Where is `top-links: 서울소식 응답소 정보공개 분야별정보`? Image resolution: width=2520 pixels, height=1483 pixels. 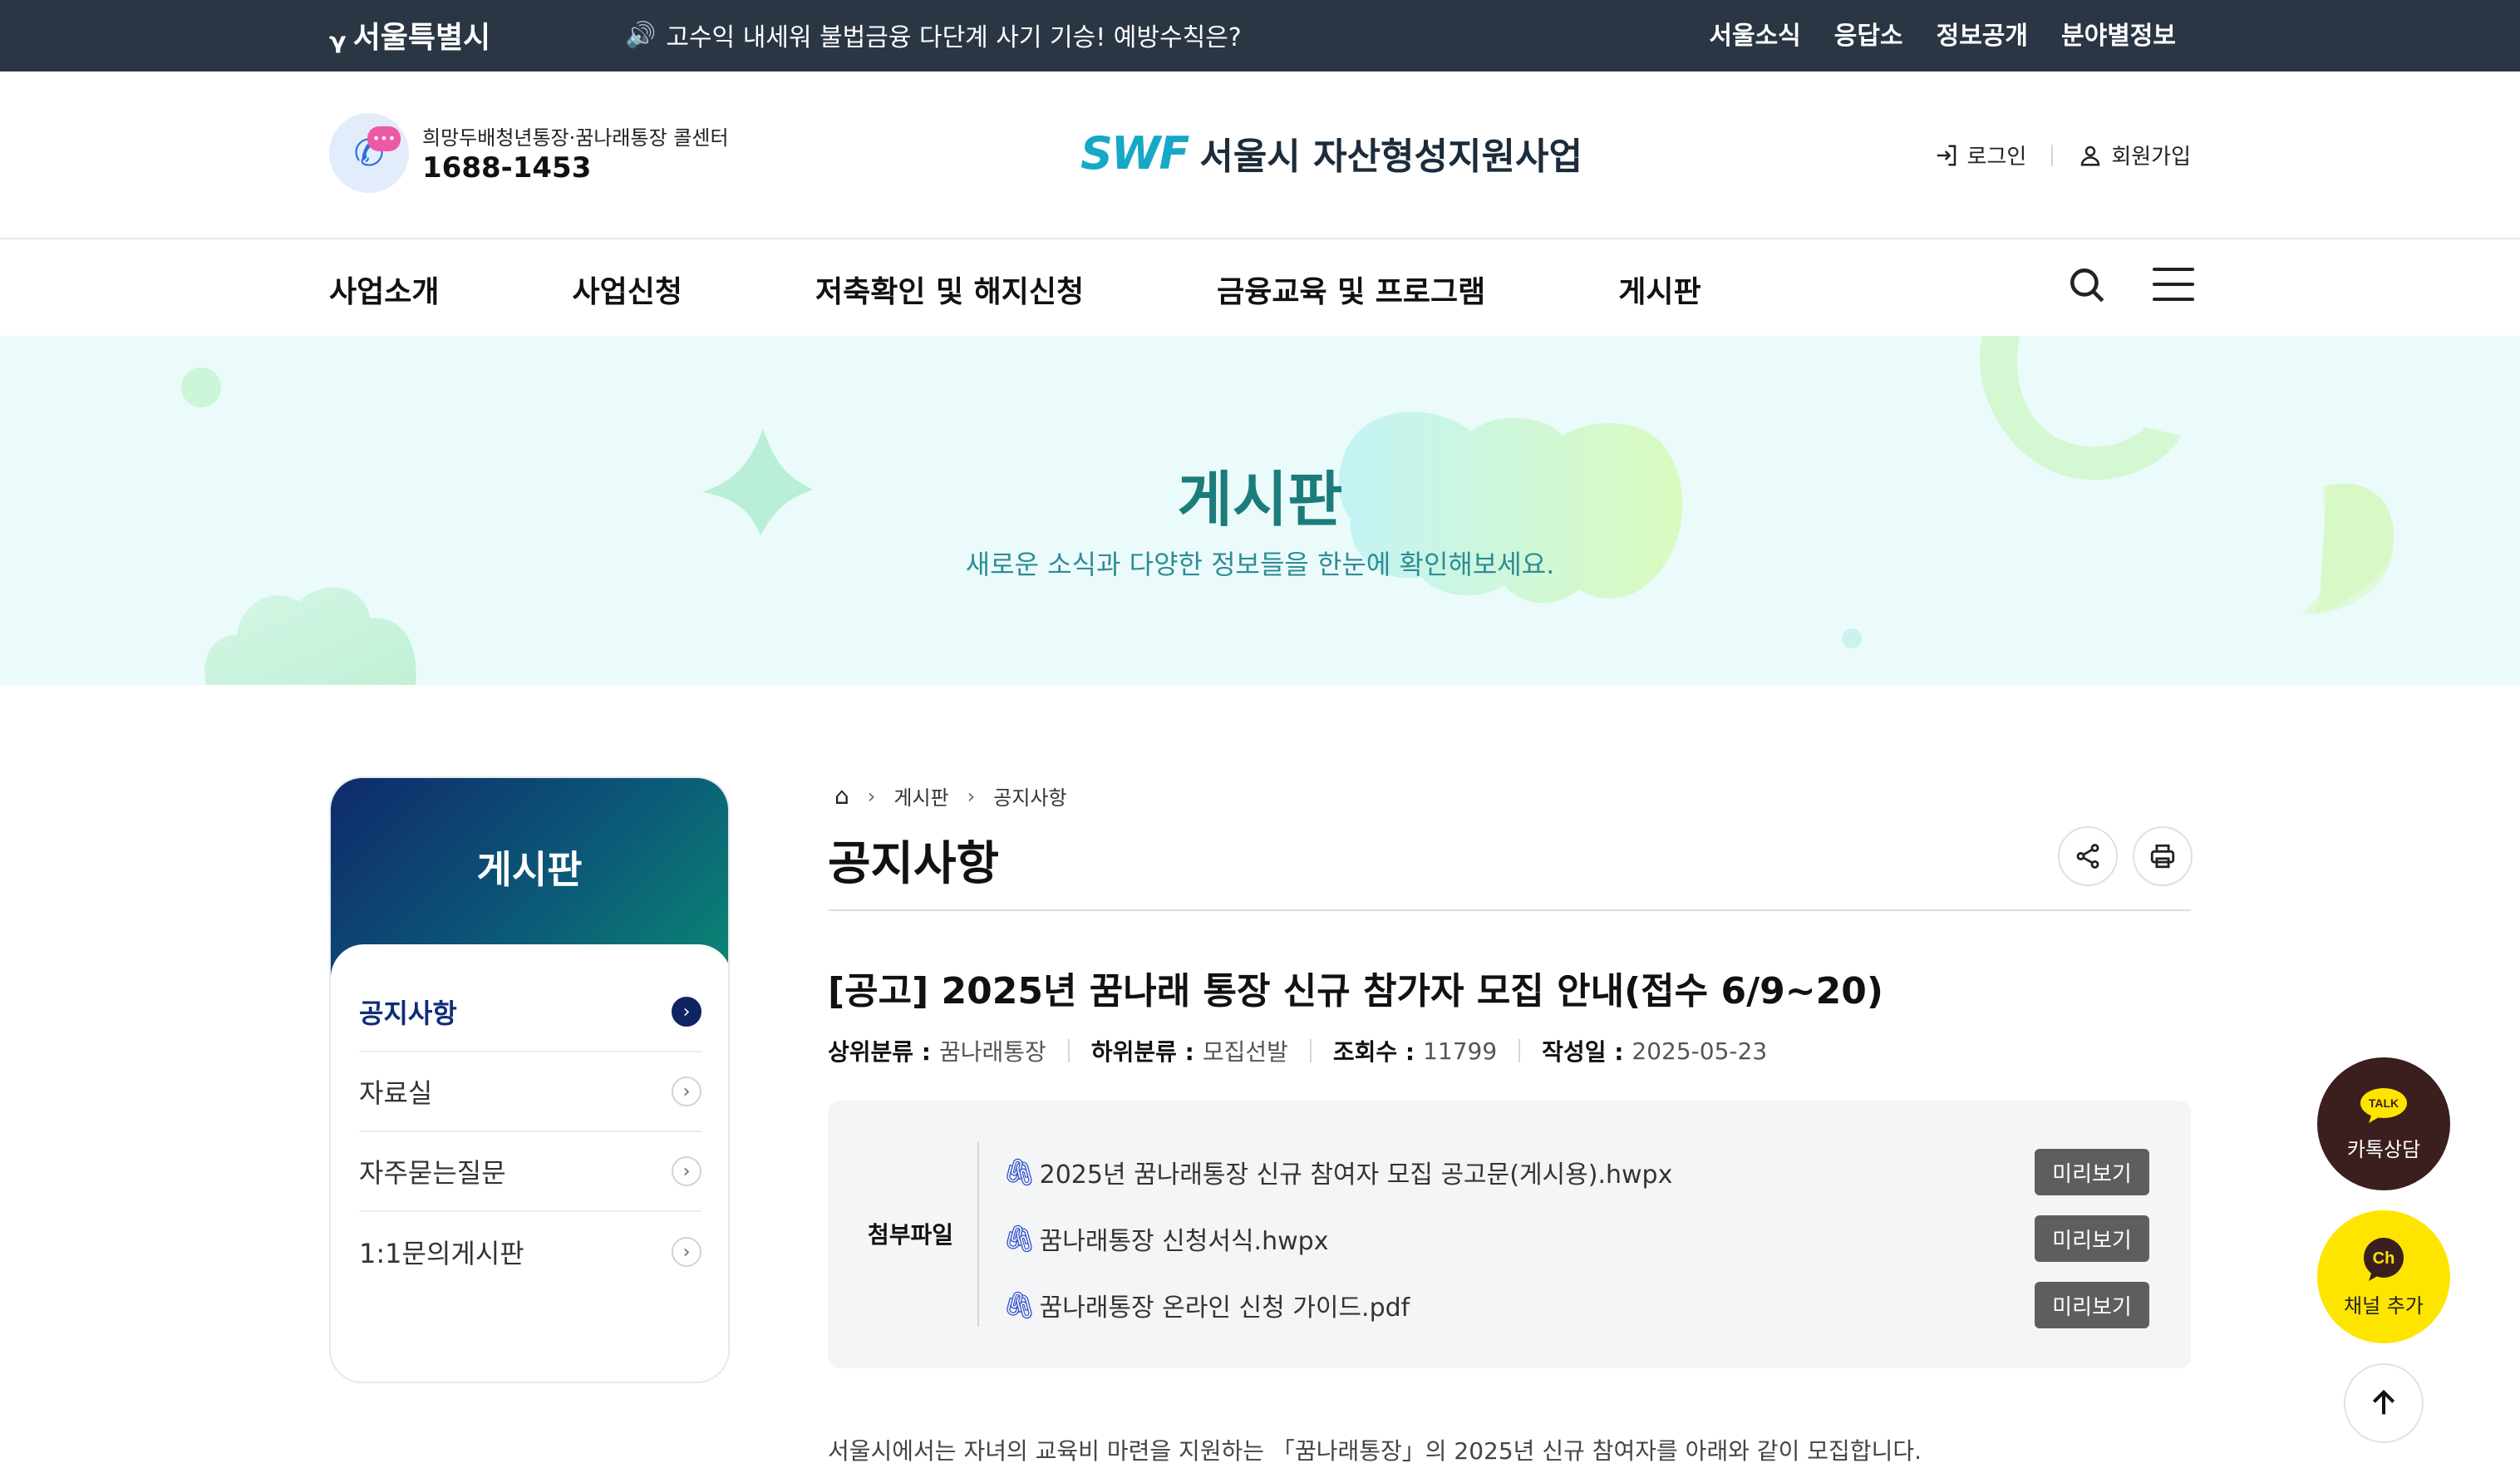
top-links: 서울소식 응답소 정보공개 분야별정보 is located at coordinates (1942, 33).